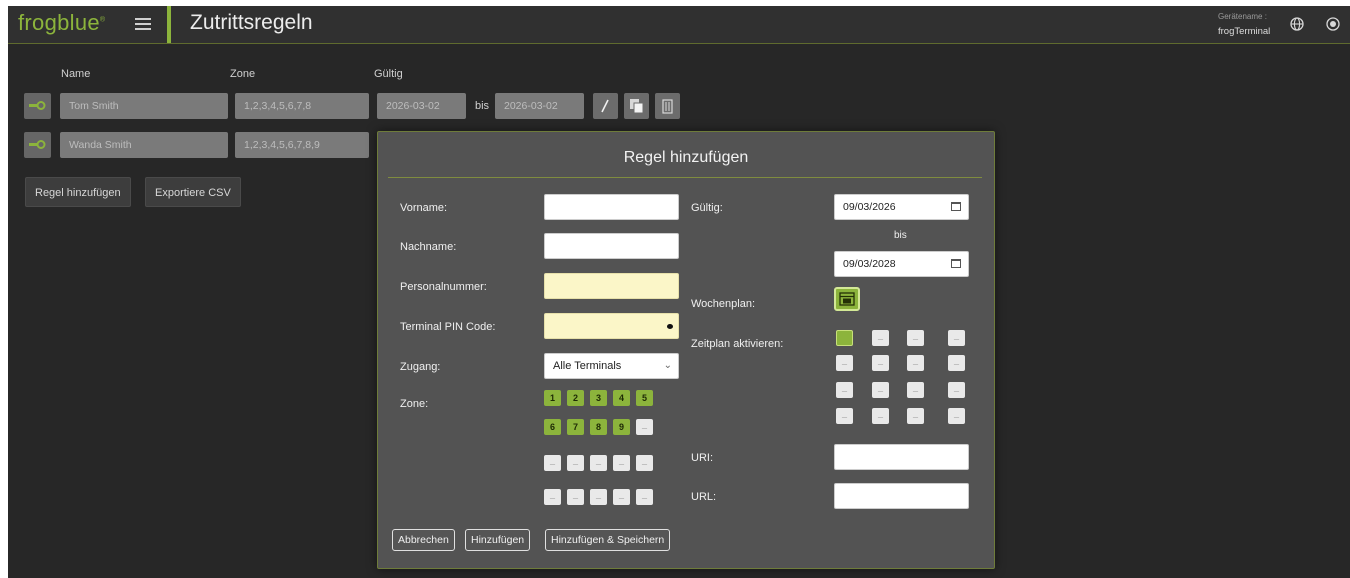  What do you see at coordinates (414, 404) in the screenshot?
I see `zone-label: Zone:` at bounding box center [414, 404].